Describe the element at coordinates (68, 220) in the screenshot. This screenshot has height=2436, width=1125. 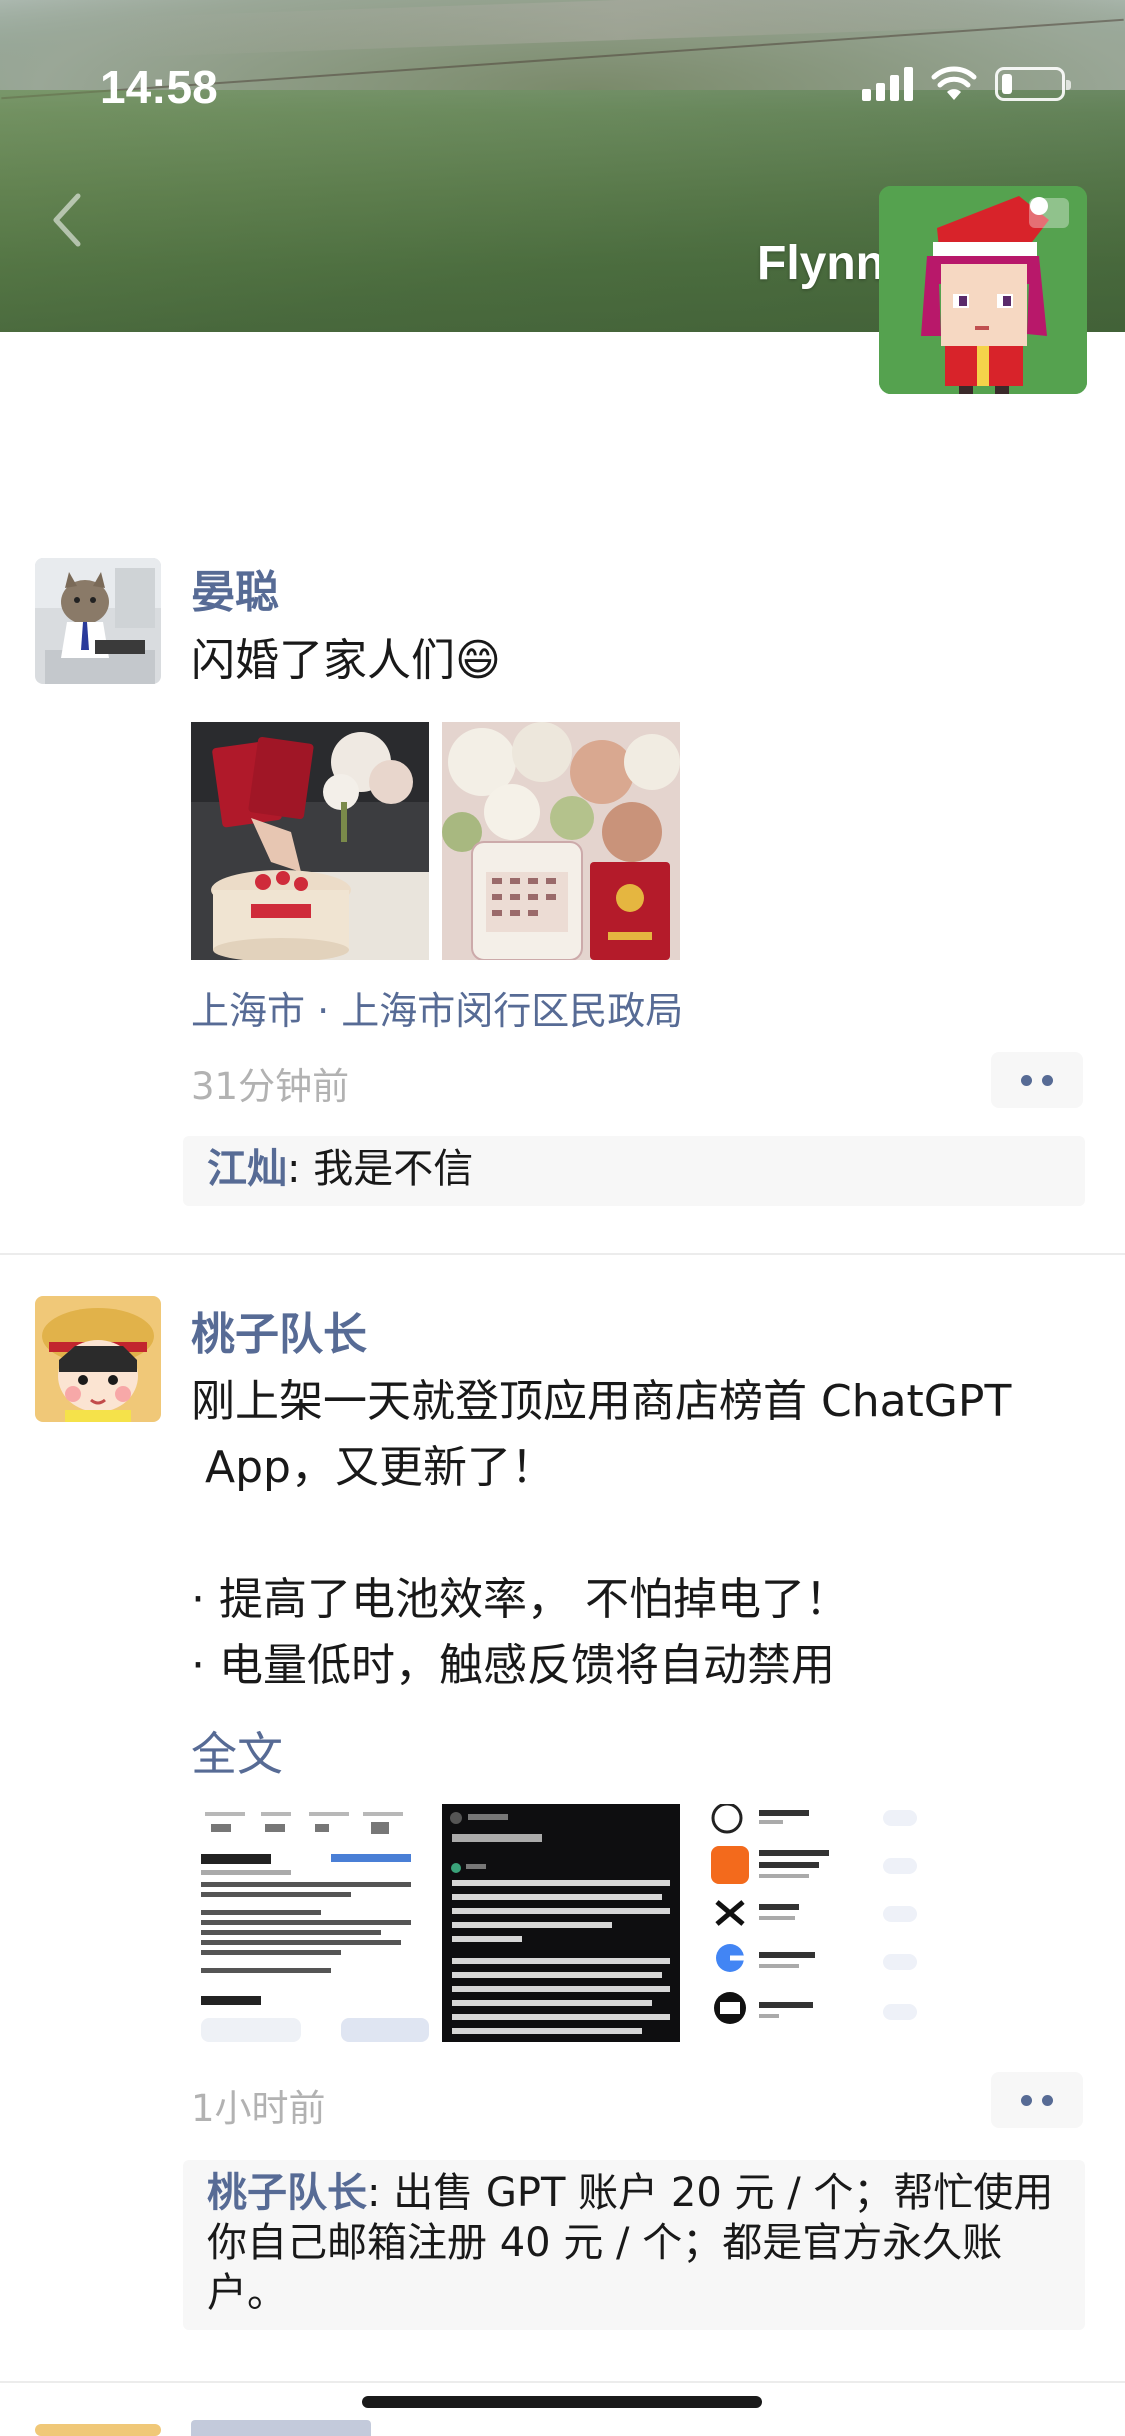
I see `back-chevron-icon` at that location.